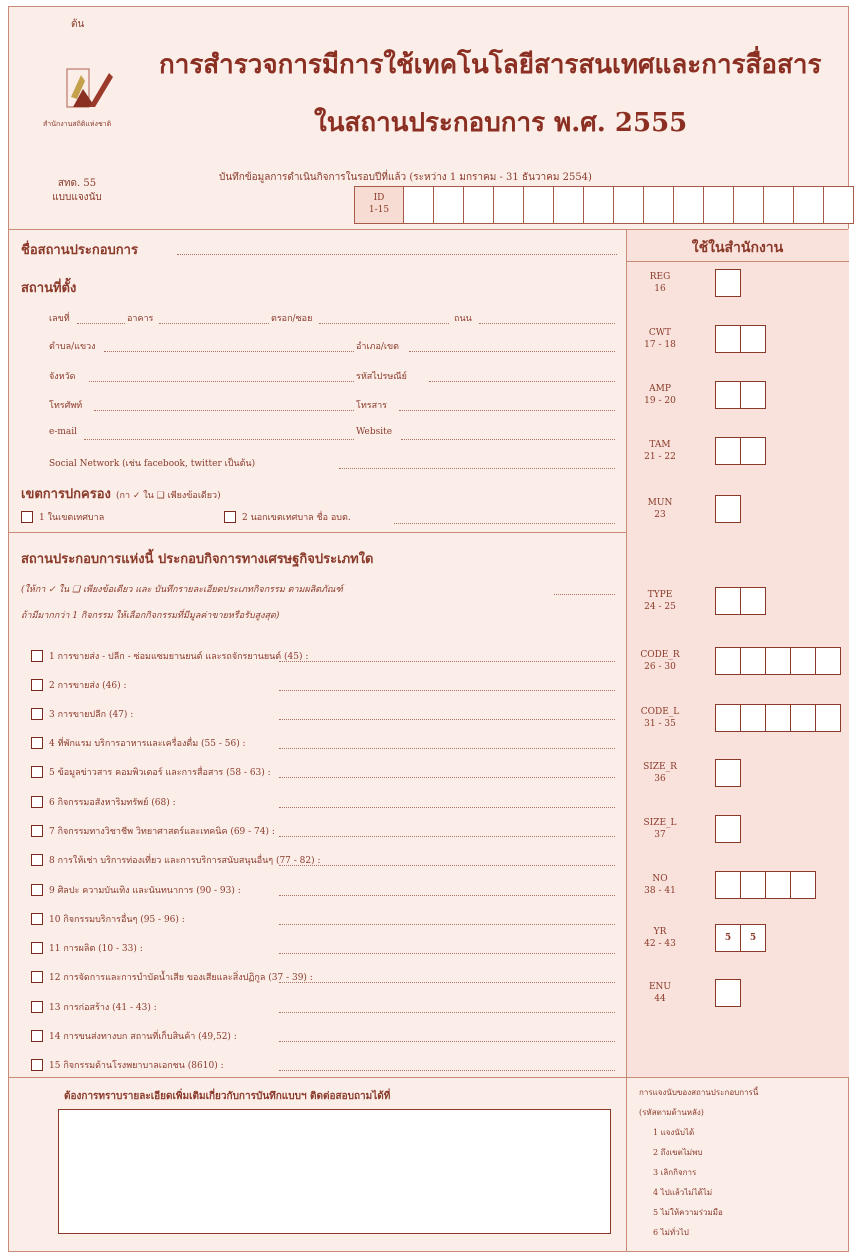 This screenshot has width=857, height=1258. I want to click on remarks-box, so click(334, 1171).